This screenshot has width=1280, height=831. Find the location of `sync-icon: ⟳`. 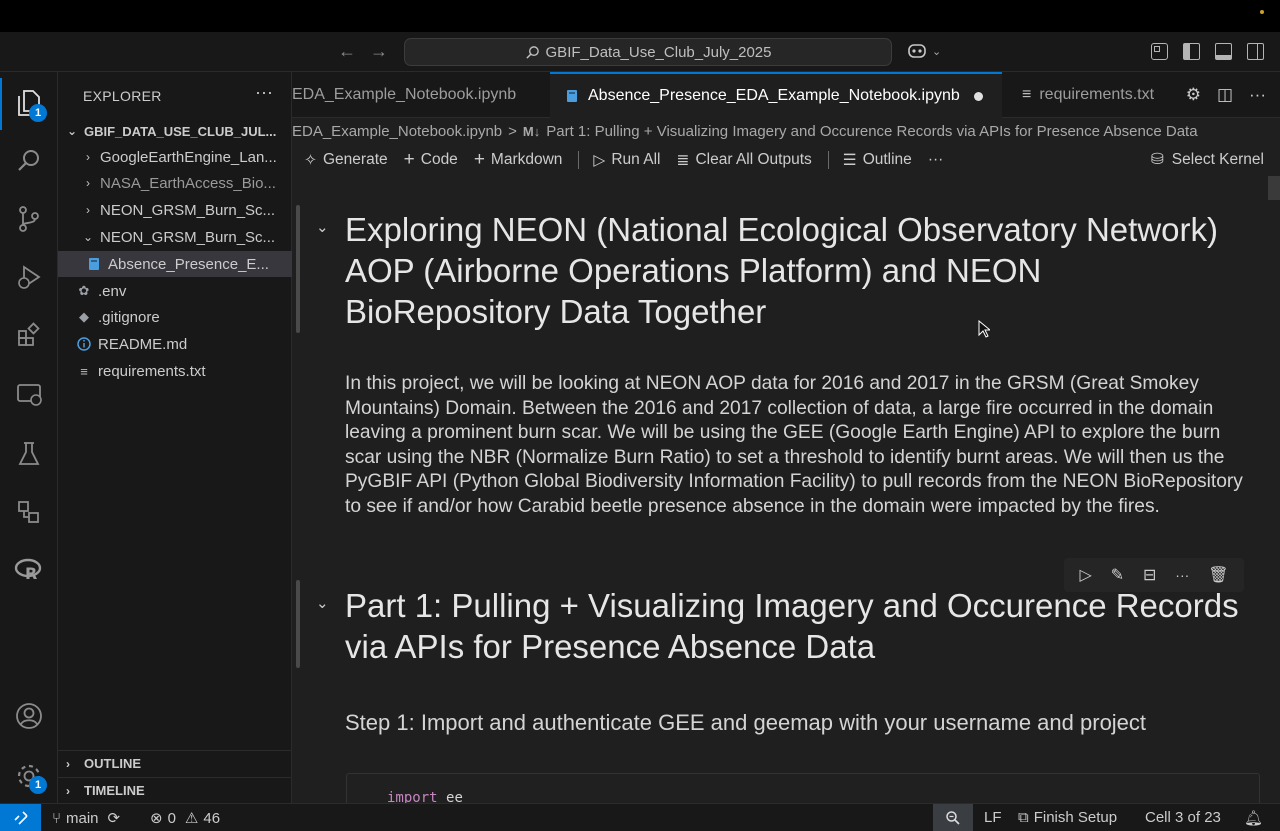

sync-icon: ⟳ is located at coordinates (114, 818).